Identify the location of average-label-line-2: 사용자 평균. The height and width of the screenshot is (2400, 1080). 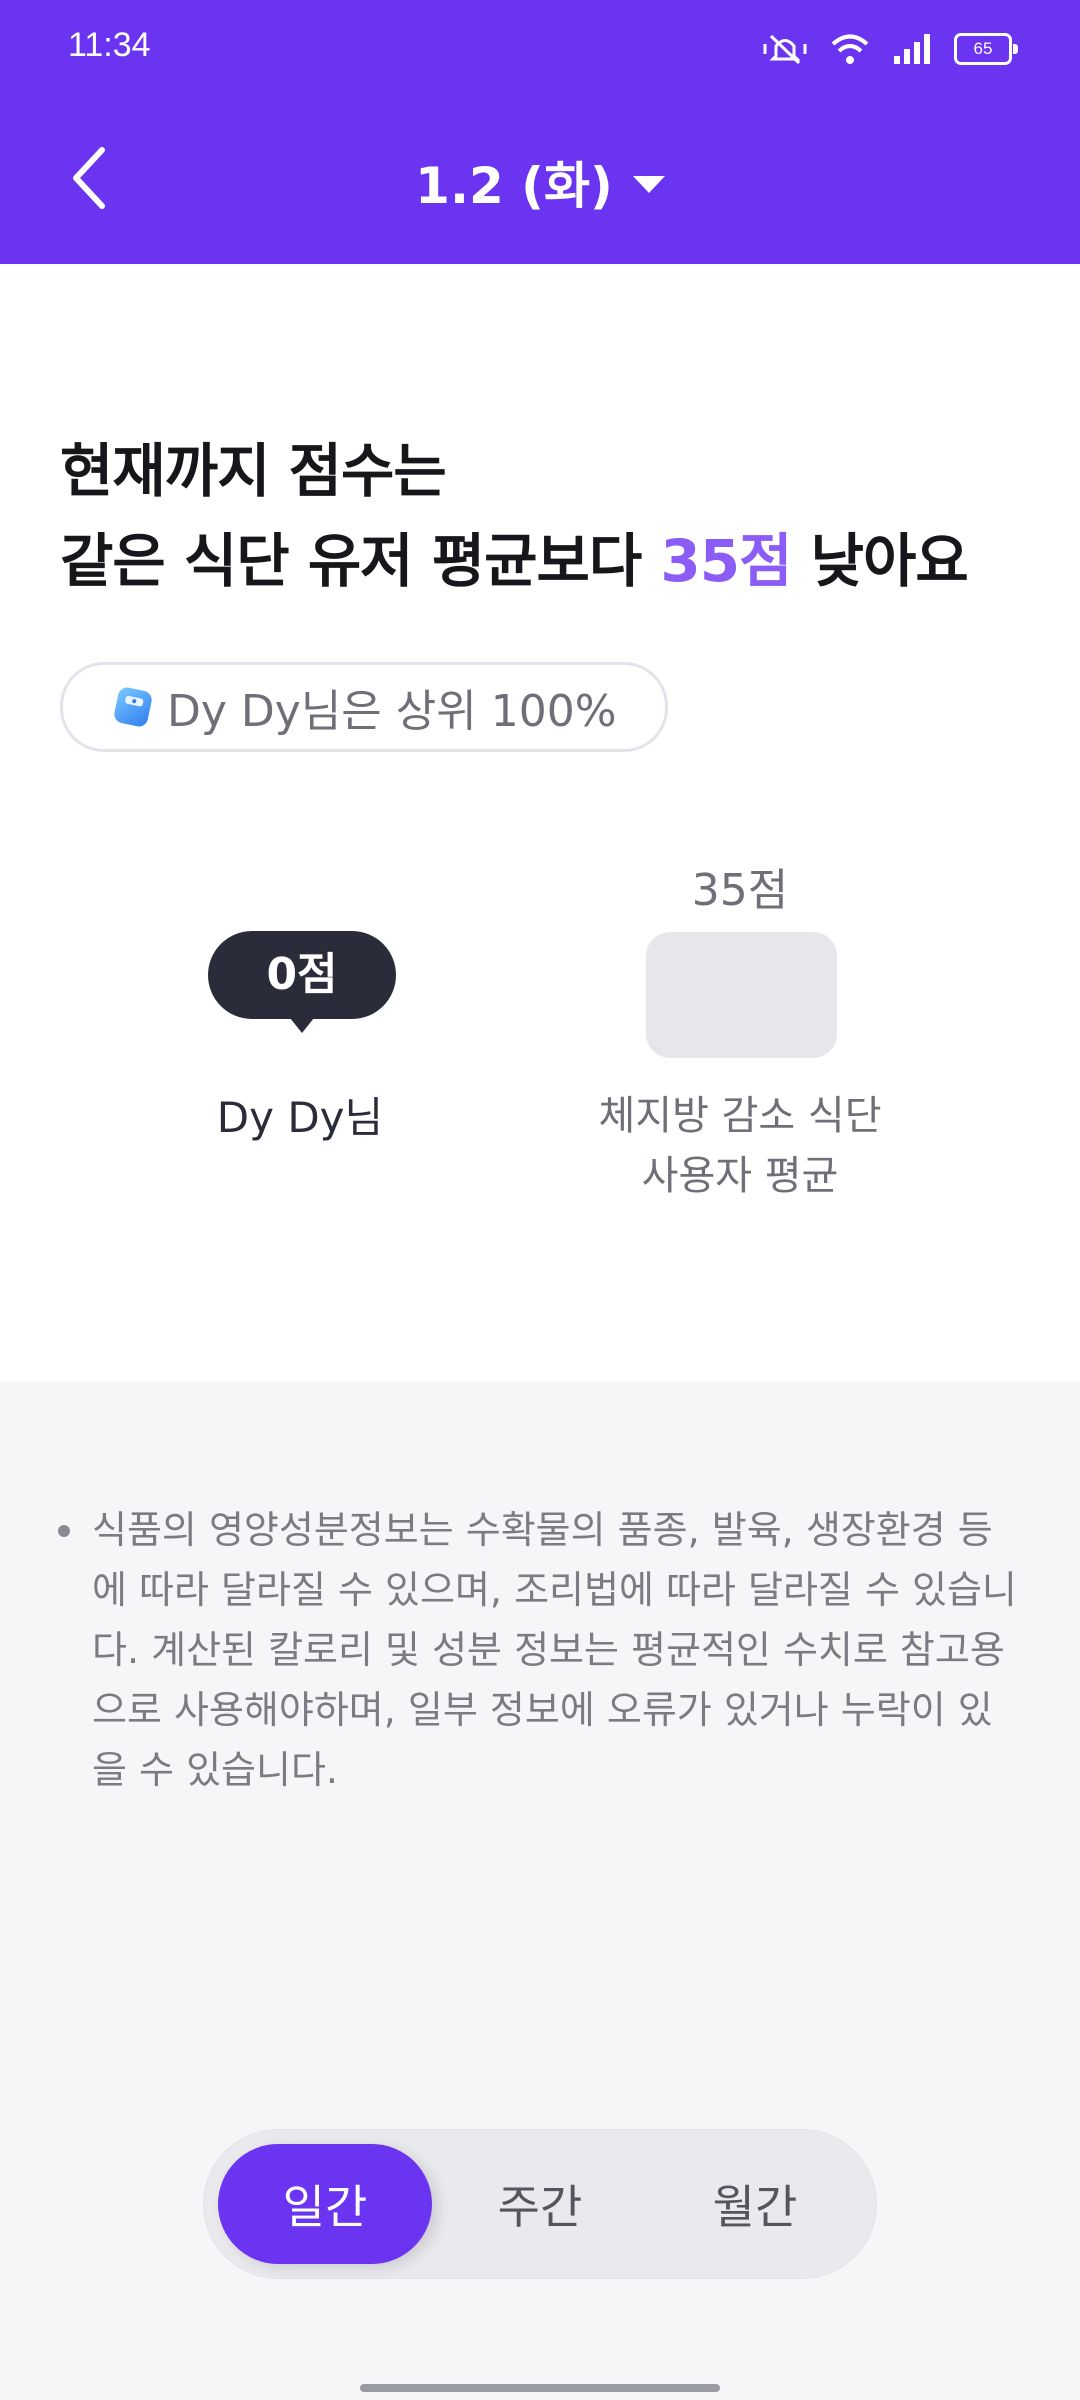
(740, 1176).